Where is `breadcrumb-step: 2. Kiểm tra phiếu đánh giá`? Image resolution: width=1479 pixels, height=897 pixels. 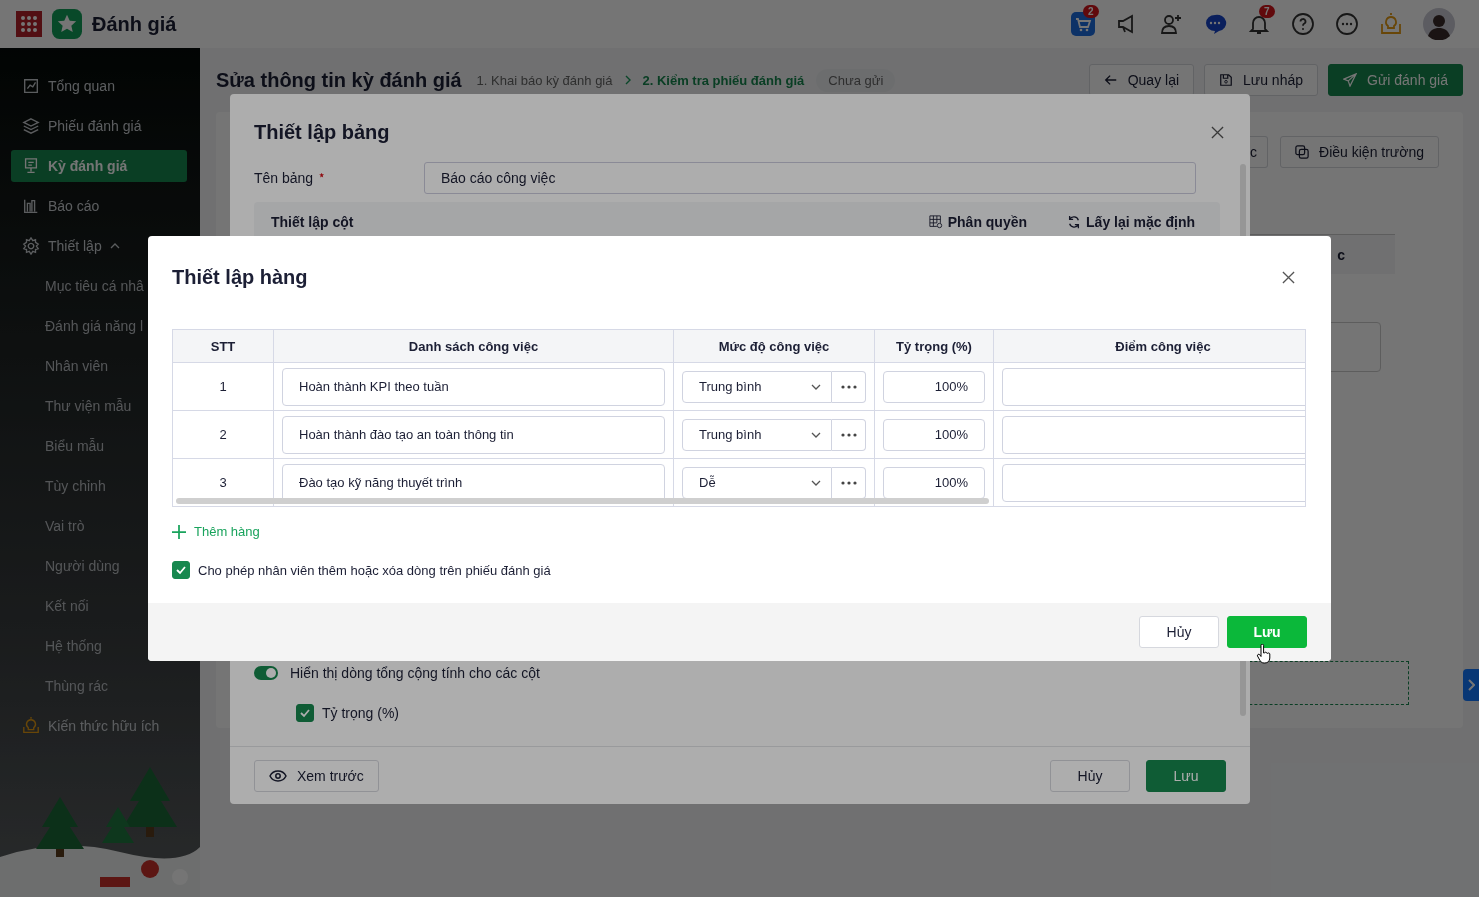
breadcrumb-step: 2. Kiểm tra phiếu đánh giá is located at coordinates (723, 80).